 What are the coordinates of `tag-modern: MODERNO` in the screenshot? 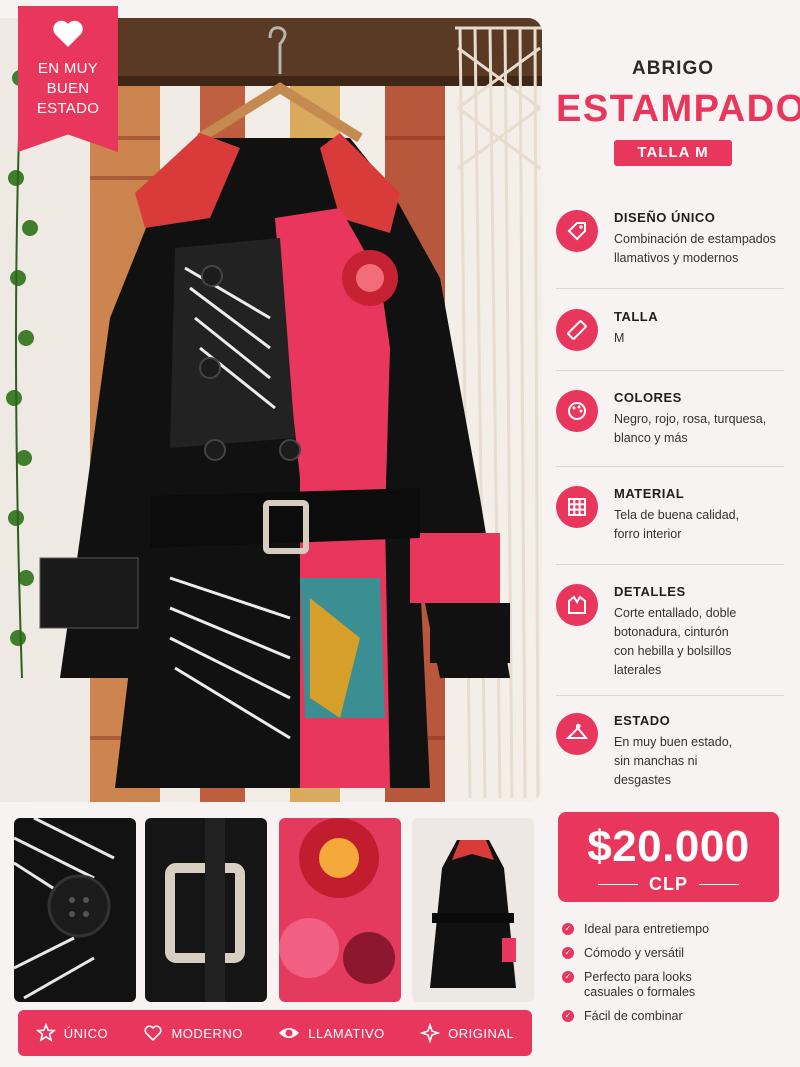 It's located at (192, 1033).